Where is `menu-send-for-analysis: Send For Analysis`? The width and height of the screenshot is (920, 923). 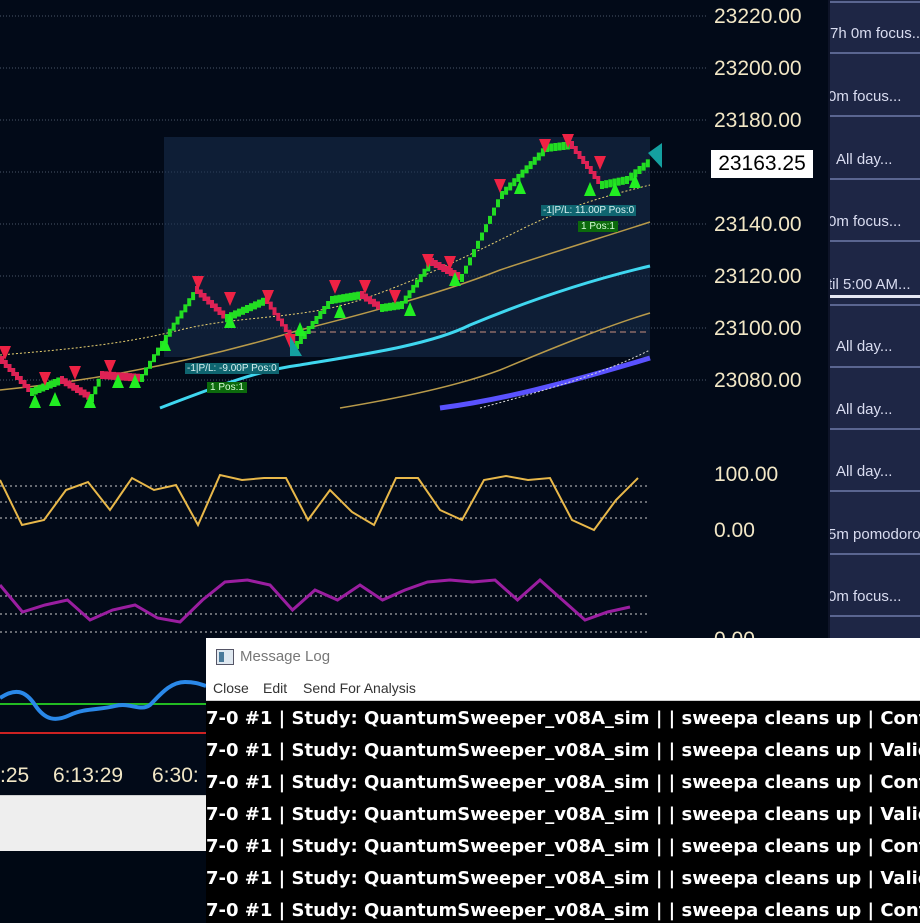
menu-send-for-analysis: Send For Analysis is located at coordinates (359, 688).